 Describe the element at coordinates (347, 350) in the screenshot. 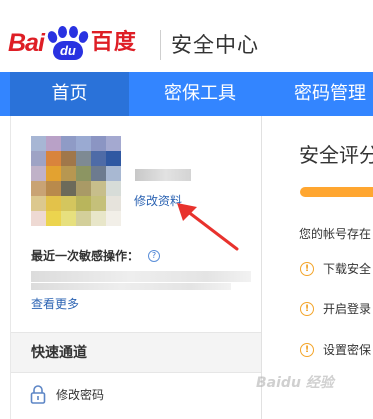

I see `warning-item-set-security-question: 设置密保` at that location.